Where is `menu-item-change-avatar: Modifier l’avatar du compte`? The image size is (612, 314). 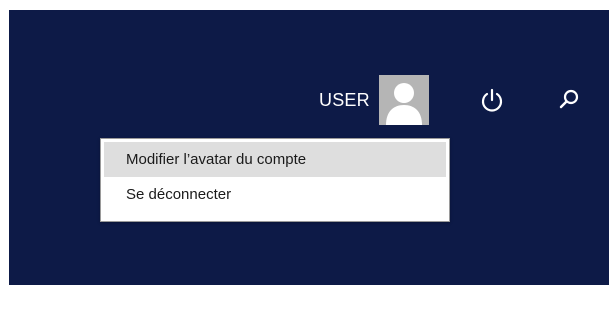
menu-item-change-avatar: Modifier l’avatar du compte is located at coordinates (275, 159).